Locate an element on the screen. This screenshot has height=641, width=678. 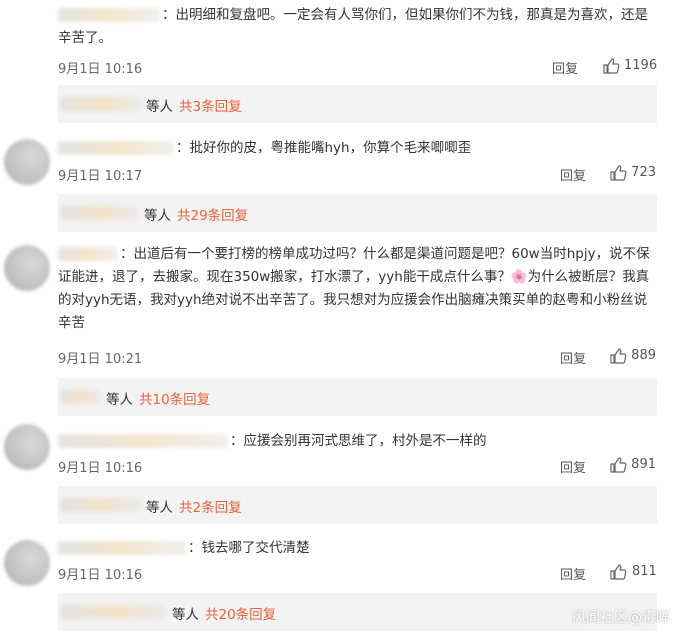
comment-body: ：应援会别再河式思维了，村外是不一样的 is located at coordinates (358, 441).